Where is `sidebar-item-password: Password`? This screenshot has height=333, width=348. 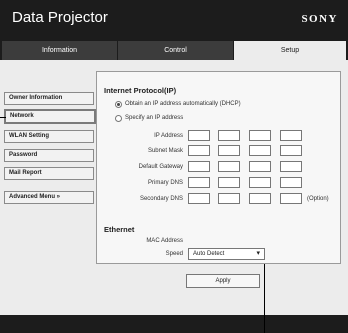
sidebar-item-password: Password is located at coordinates (49, 155).